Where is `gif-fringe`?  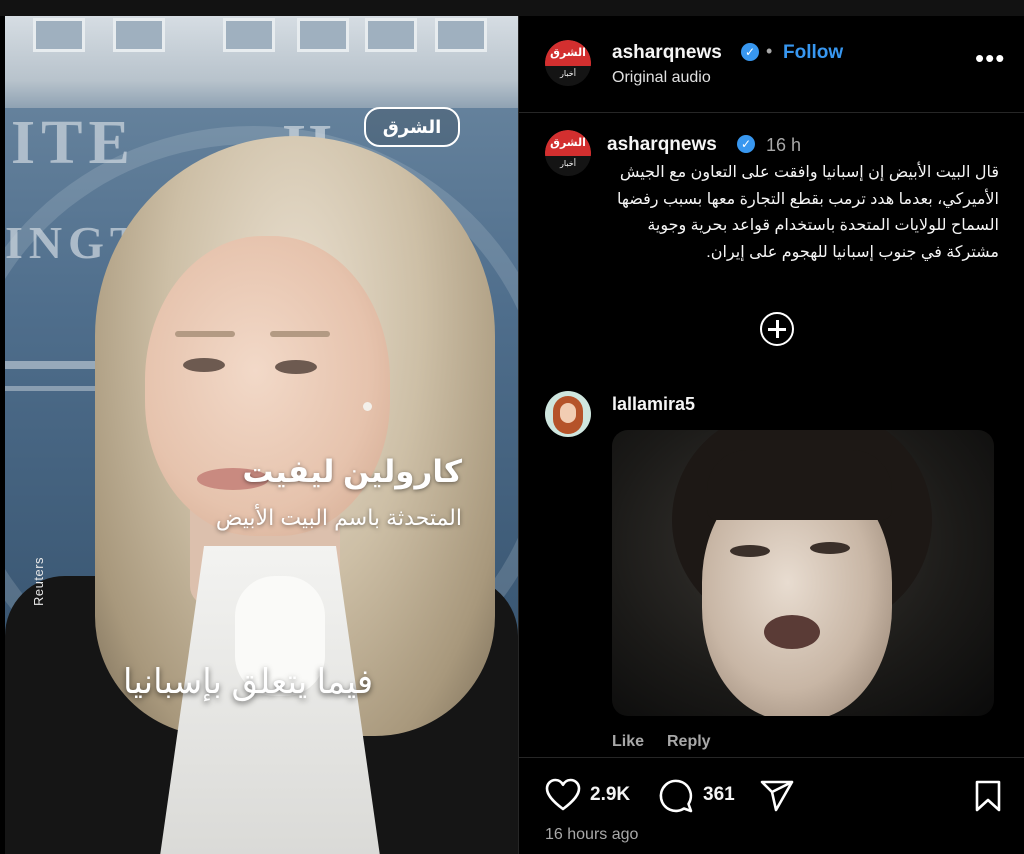 gif-fringe is located at coordinates (799, 485).